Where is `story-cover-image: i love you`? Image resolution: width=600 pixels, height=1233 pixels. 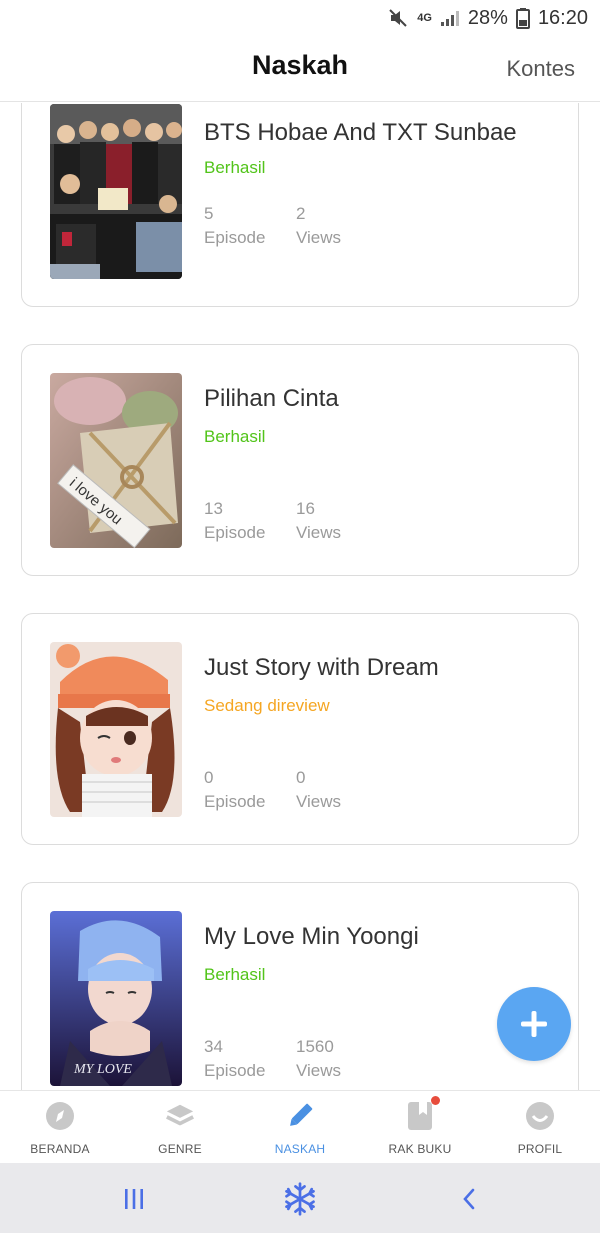 story-cover-image: i love you is located at coordinates (116, 460).